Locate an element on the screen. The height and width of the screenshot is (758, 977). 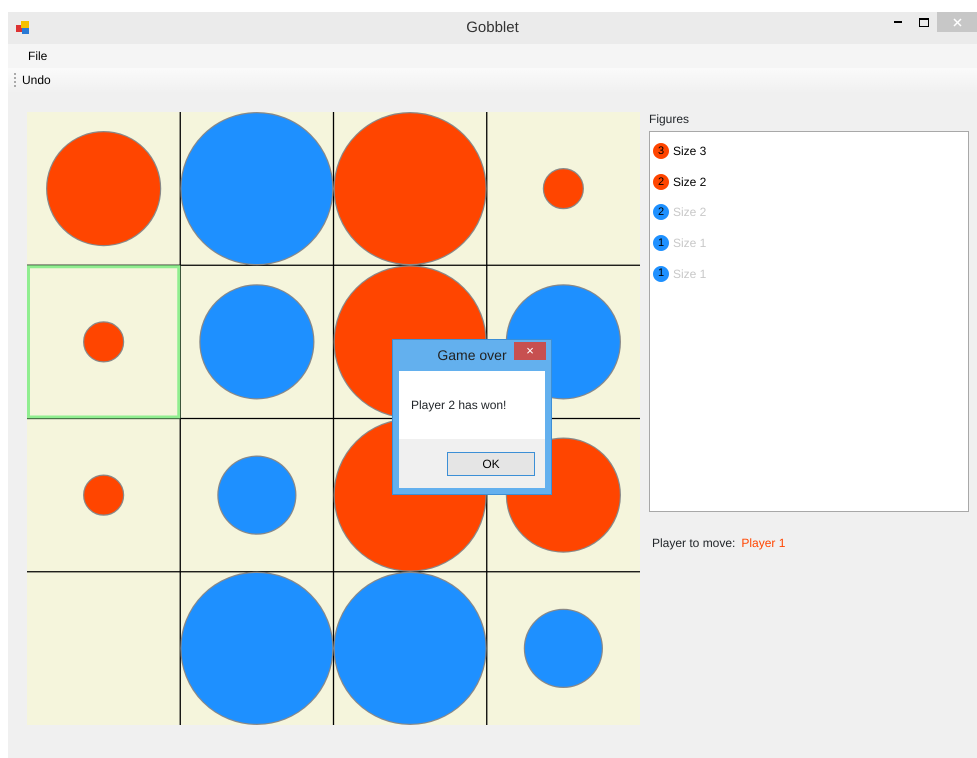
toolbar-button: Undo is located at coordinates (39, 80).